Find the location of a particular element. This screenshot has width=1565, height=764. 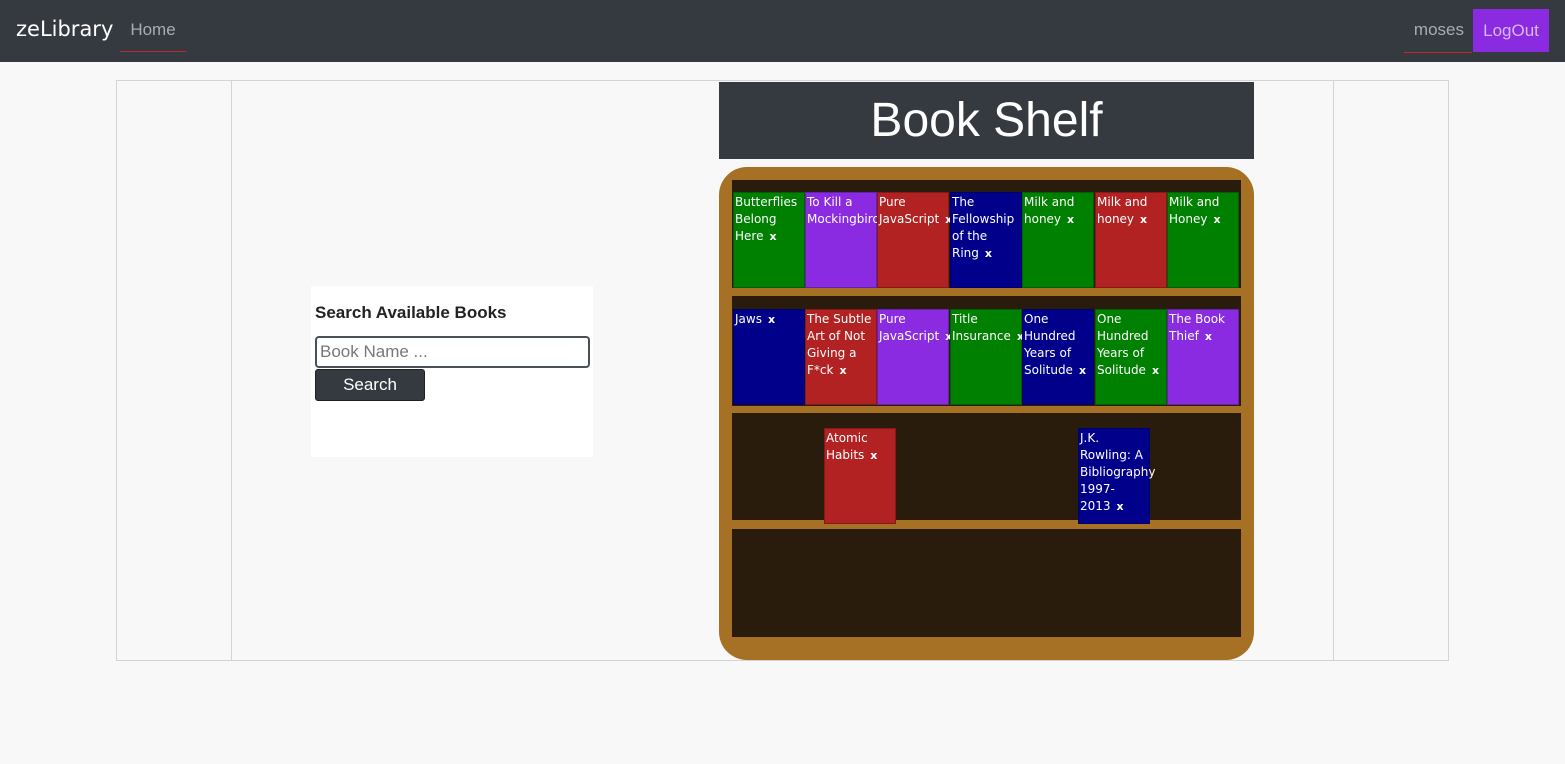

search-title: Search Available Books is located at coordinates (411, 312).